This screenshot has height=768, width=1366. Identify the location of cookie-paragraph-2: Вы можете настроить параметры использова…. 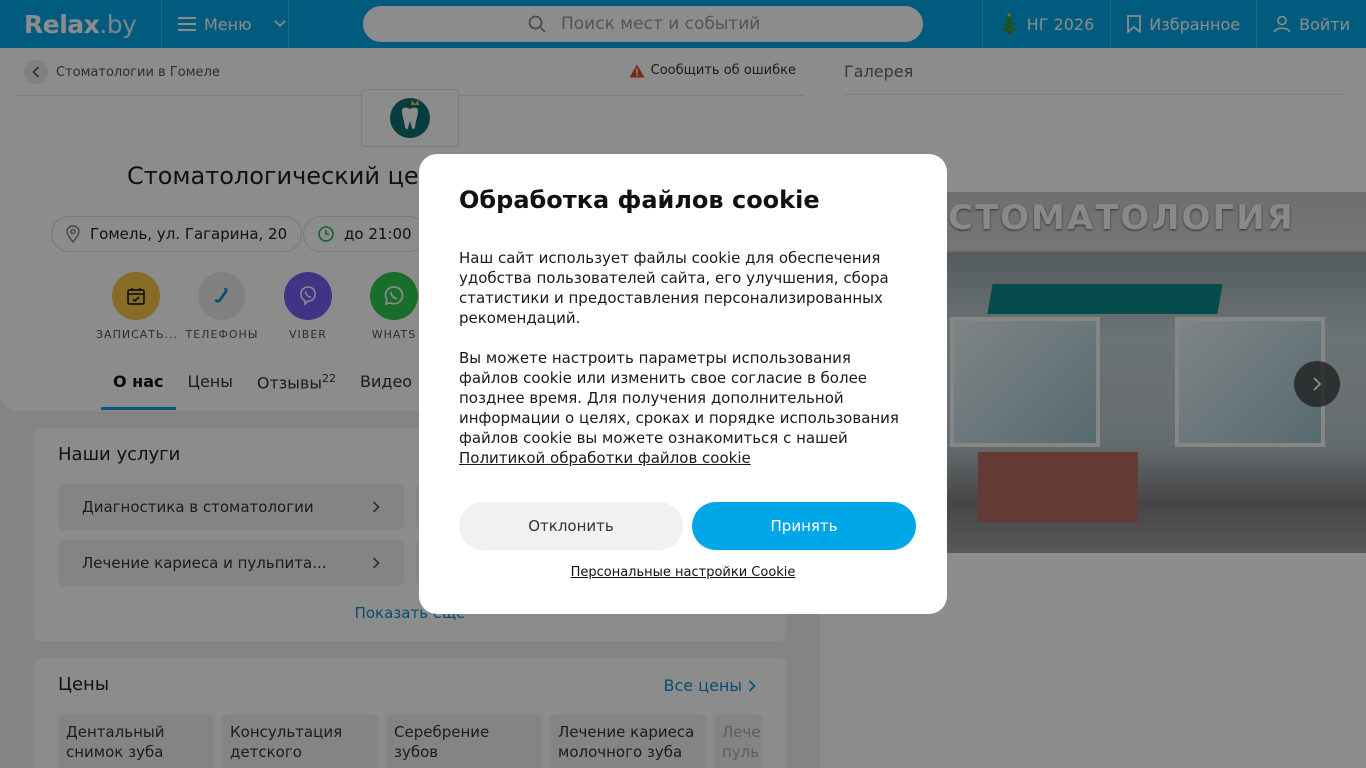
(683, 408).